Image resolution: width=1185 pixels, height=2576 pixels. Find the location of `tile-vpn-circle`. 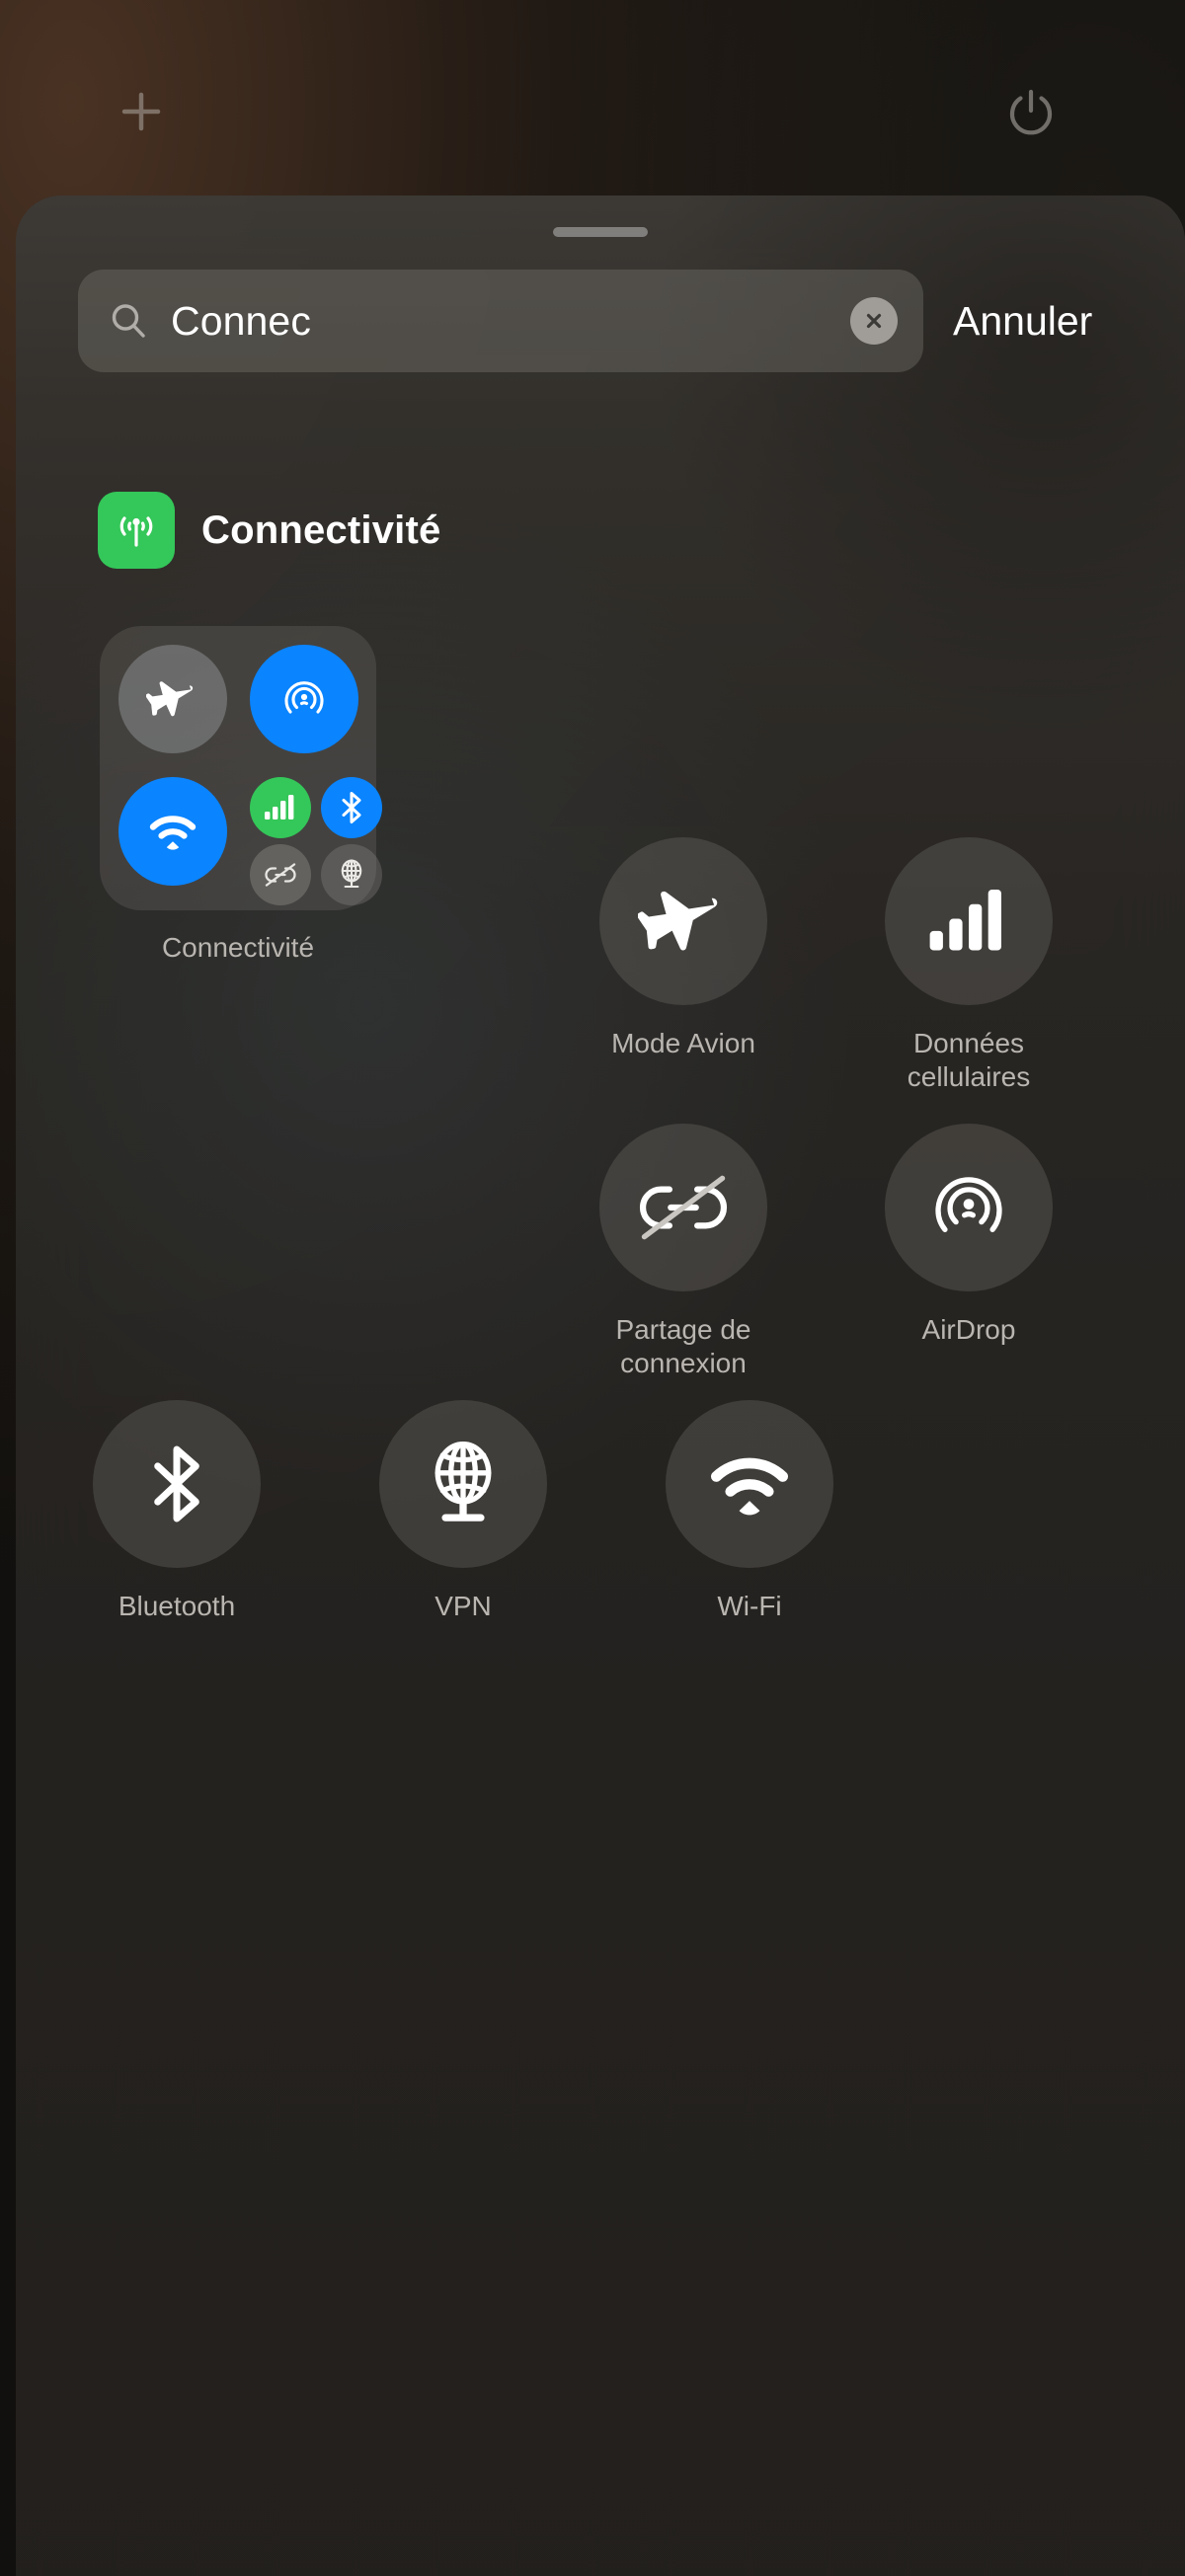

tile-vpn-circle is located at coordinates (463, 1484).